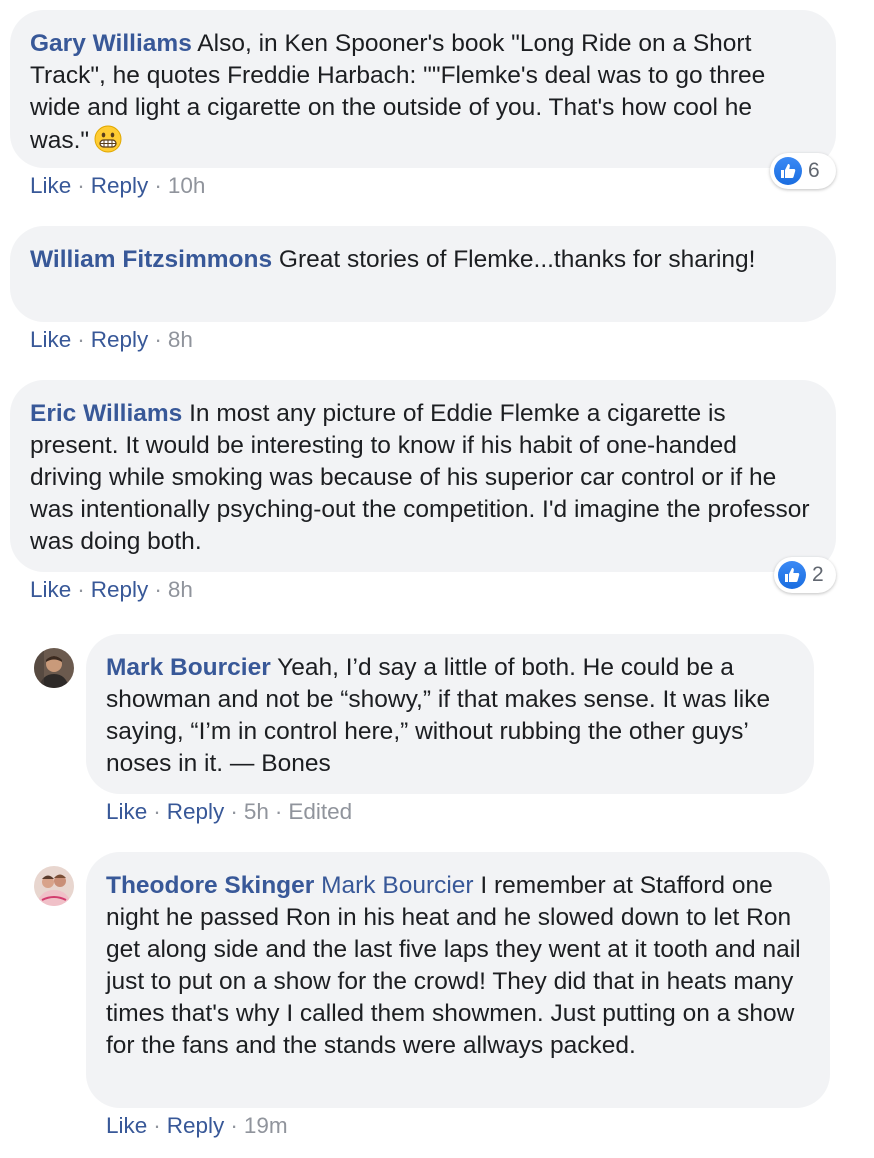 The width and height of the screenshot is (874, 1158). Describe the element at coordinates (803, 171) in the screenshot. I see `like-reaction-count: 6` at that location.